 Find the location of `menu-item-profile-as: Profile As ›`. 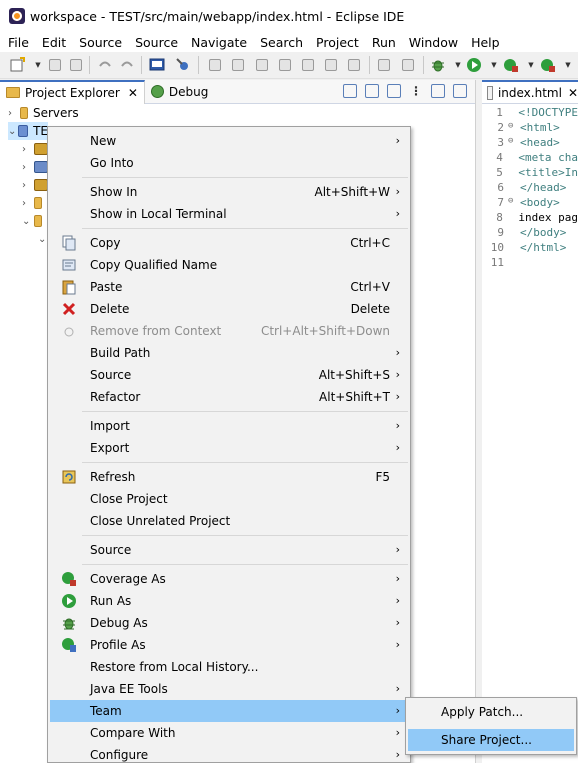

menu-item-profile-as: Profile As › is located at coordinates (229, 645).